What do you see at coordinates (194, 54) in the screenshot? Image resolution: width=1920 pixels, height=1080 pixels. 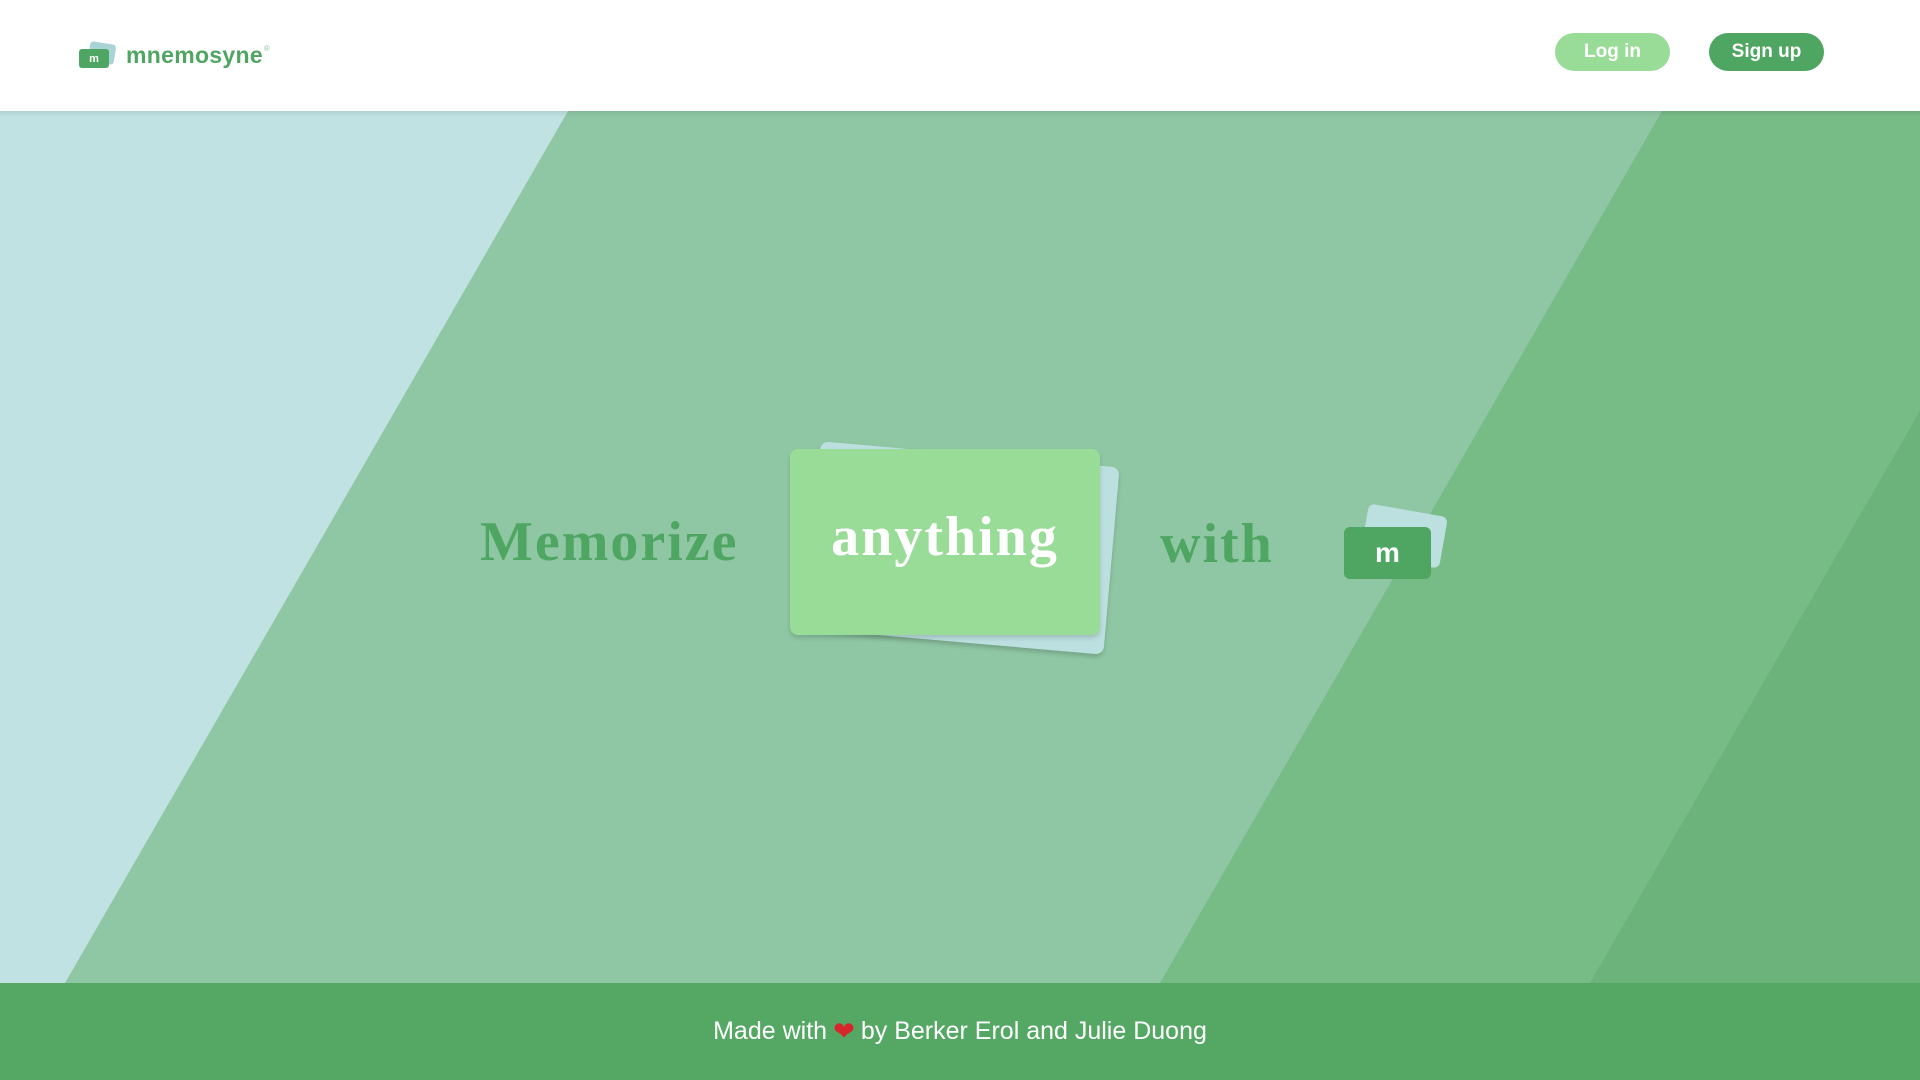 I see `brand-name-text: mnemosyne` at bounding box center [194, 54].